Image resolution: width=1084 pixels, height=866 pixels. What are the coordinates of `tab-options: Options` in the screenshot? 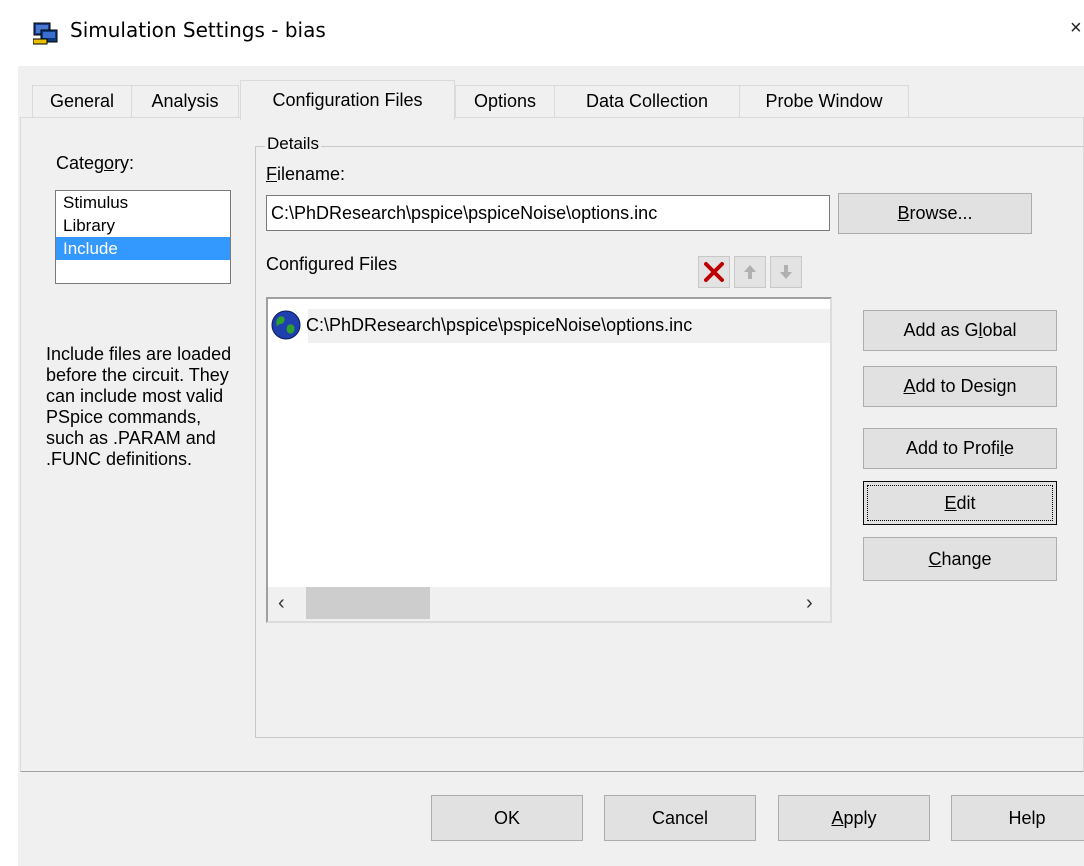 It's located at (505, 101).